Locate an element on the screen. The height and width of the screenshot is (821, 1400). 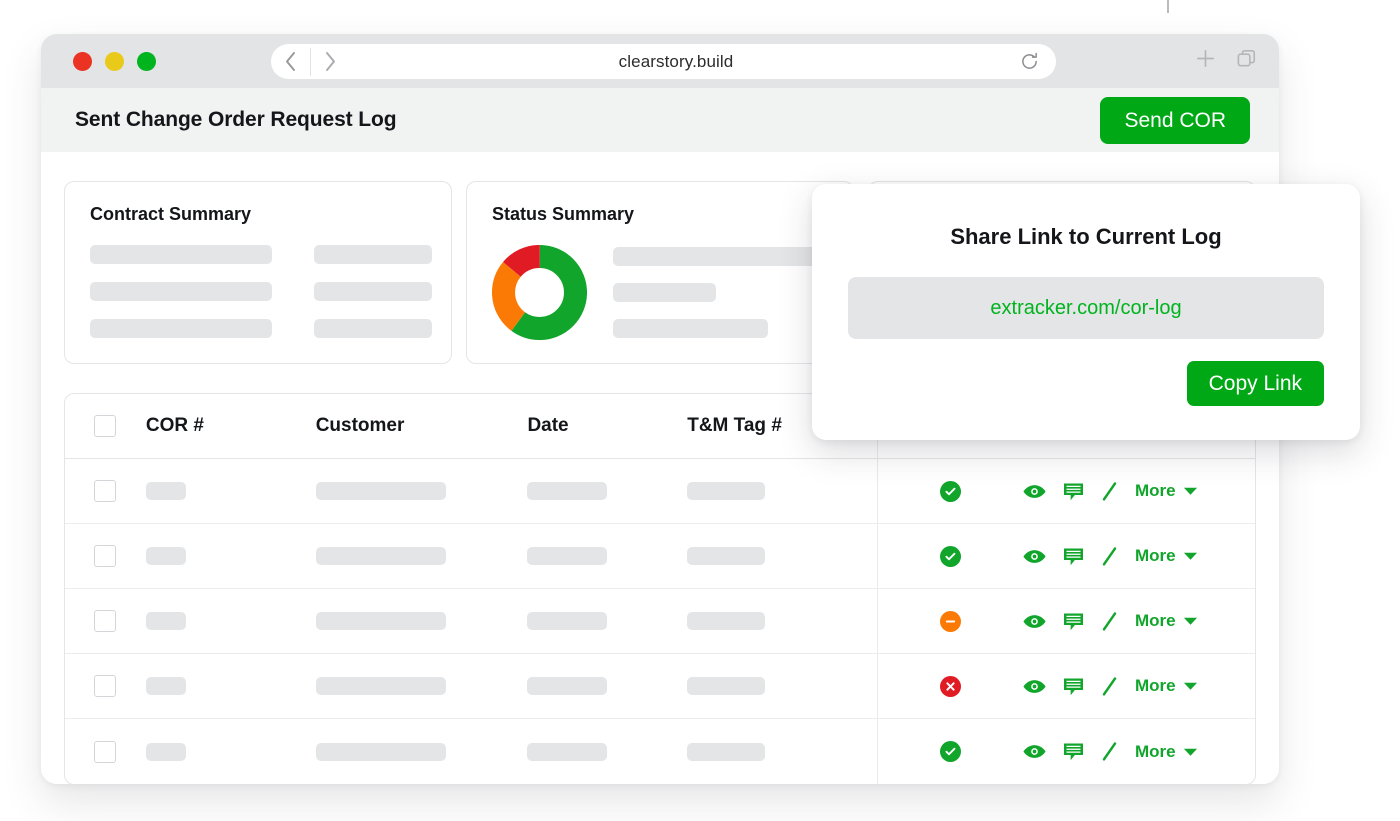
cell-date is located at coordinates (607, 621).